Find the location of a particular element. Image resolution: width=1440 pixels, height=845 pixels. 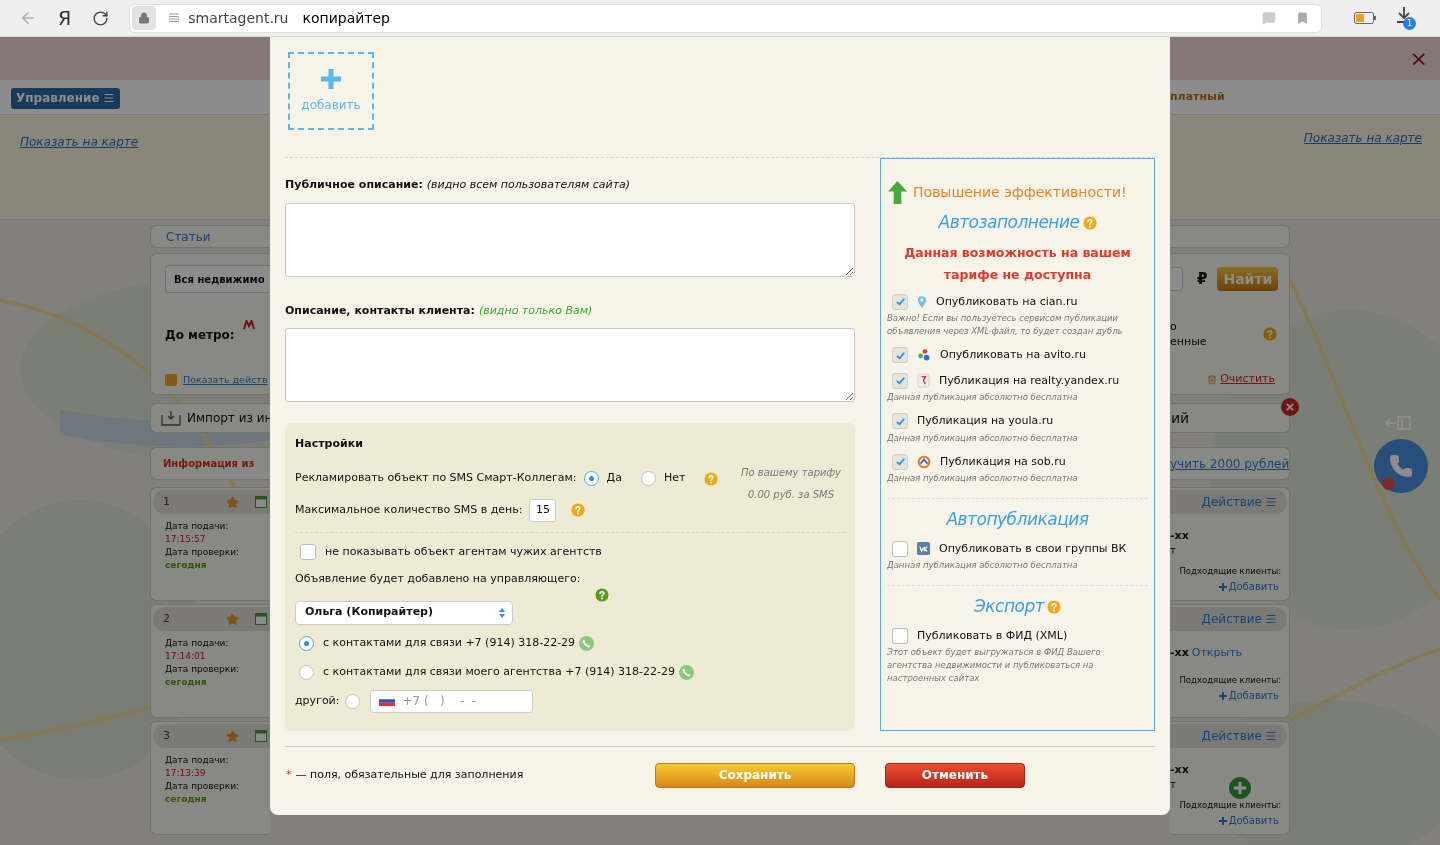

listing-time: 17:14:01 is located at coordinates (186, 656).